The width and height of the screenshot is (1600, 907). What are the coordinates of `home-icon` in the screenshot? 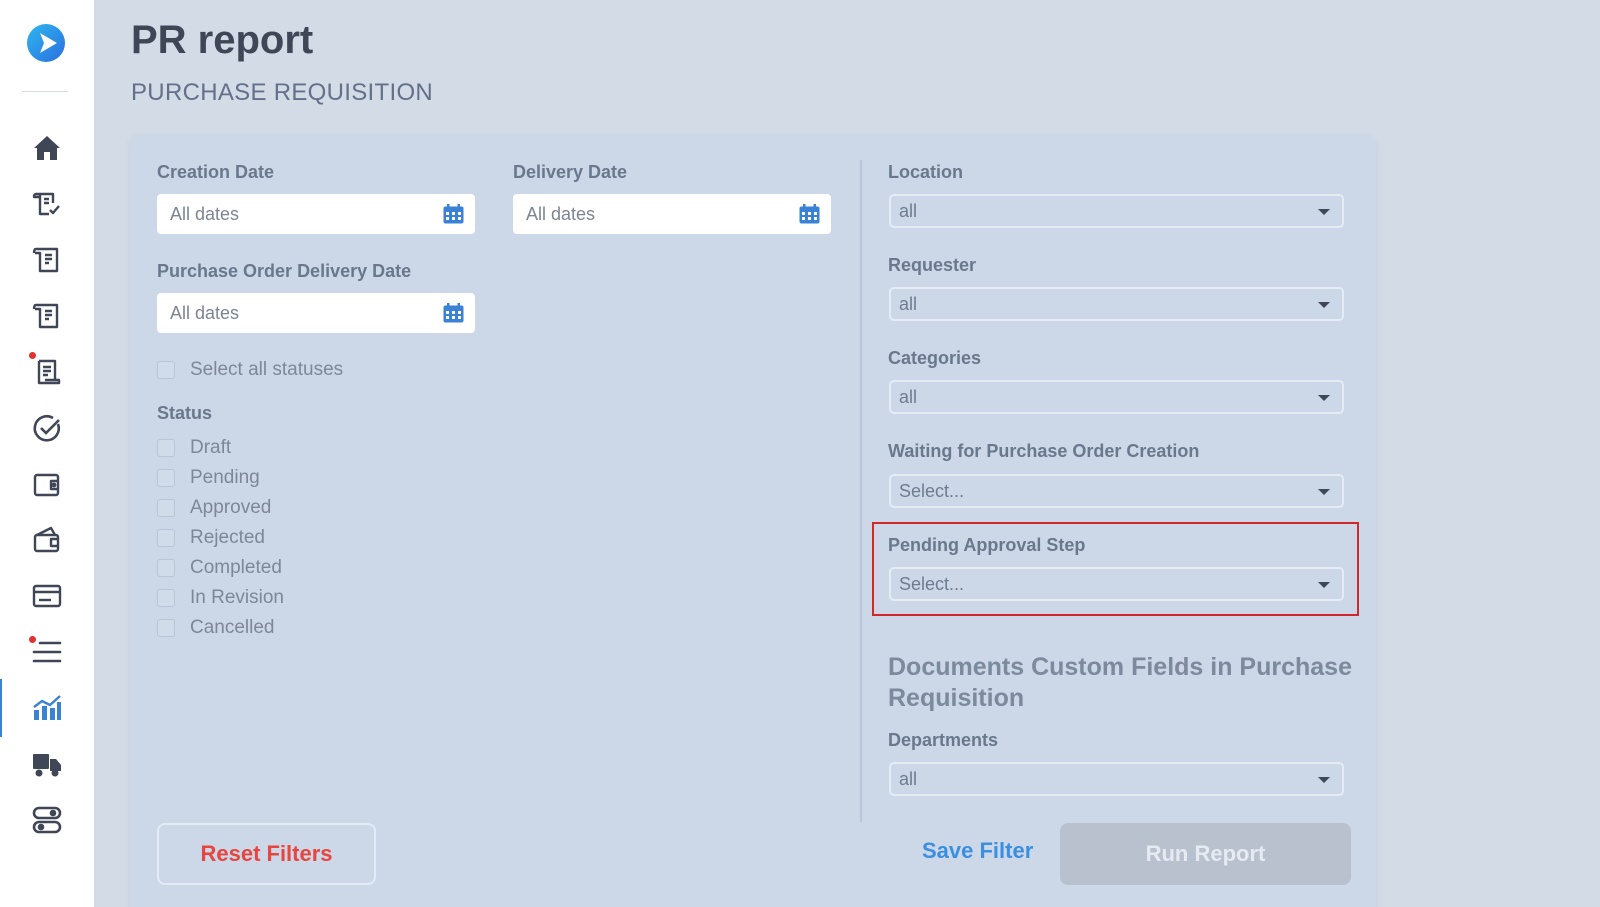 It's located at (47, 148).